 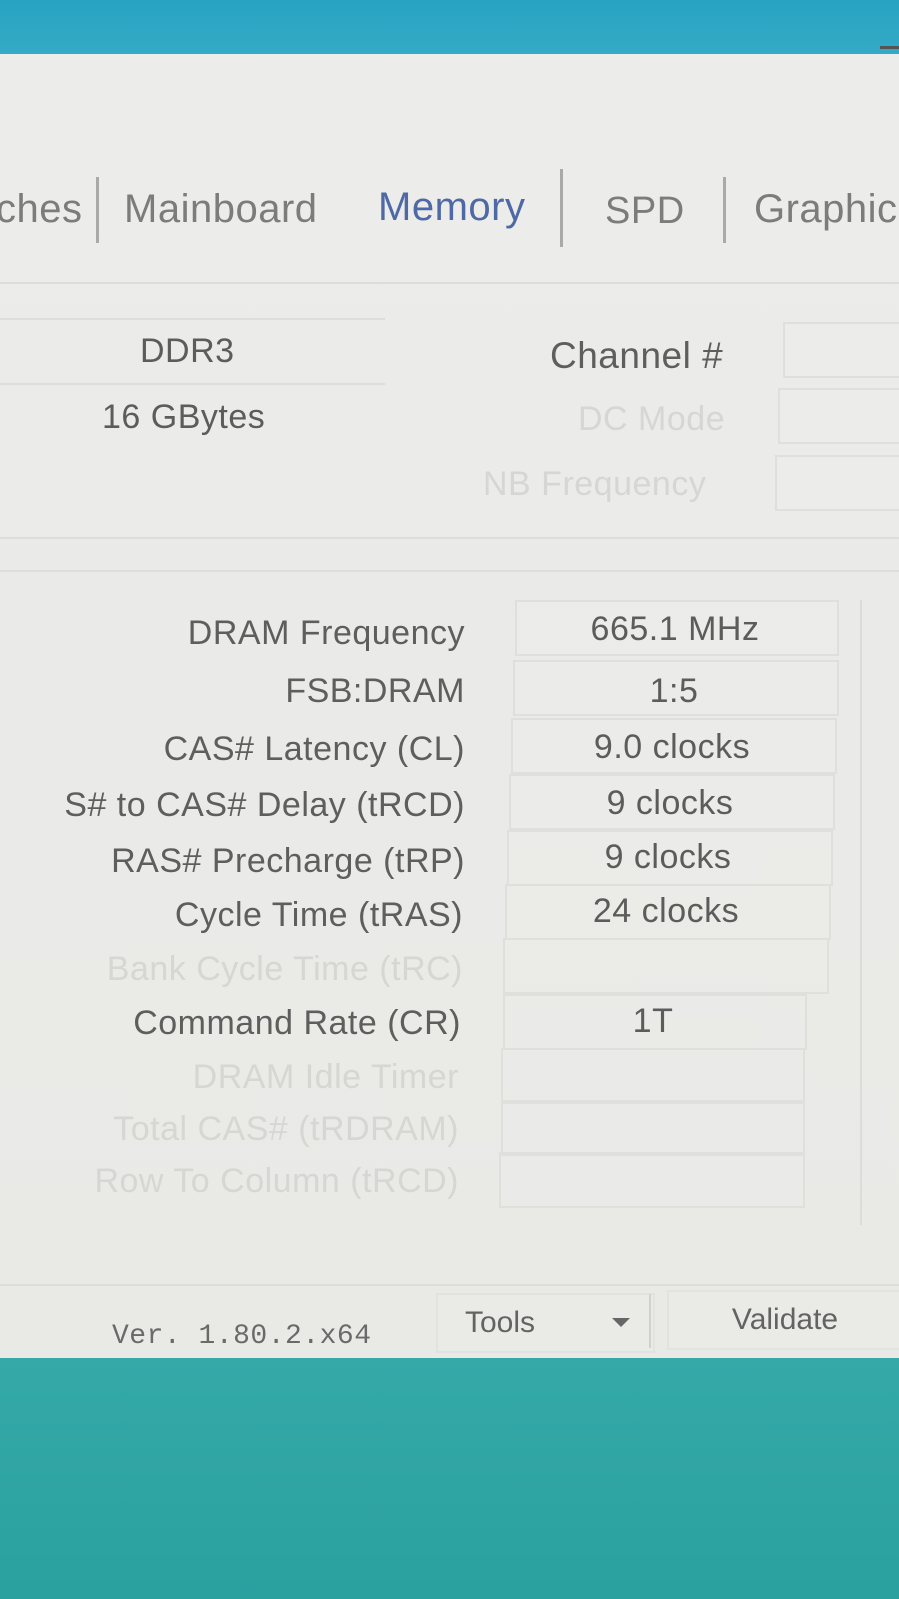 What do you see at coordinates (650, 1321) in the screenshot?
I see `tools-dropdown-separator` at bounding box center [650, 1321].